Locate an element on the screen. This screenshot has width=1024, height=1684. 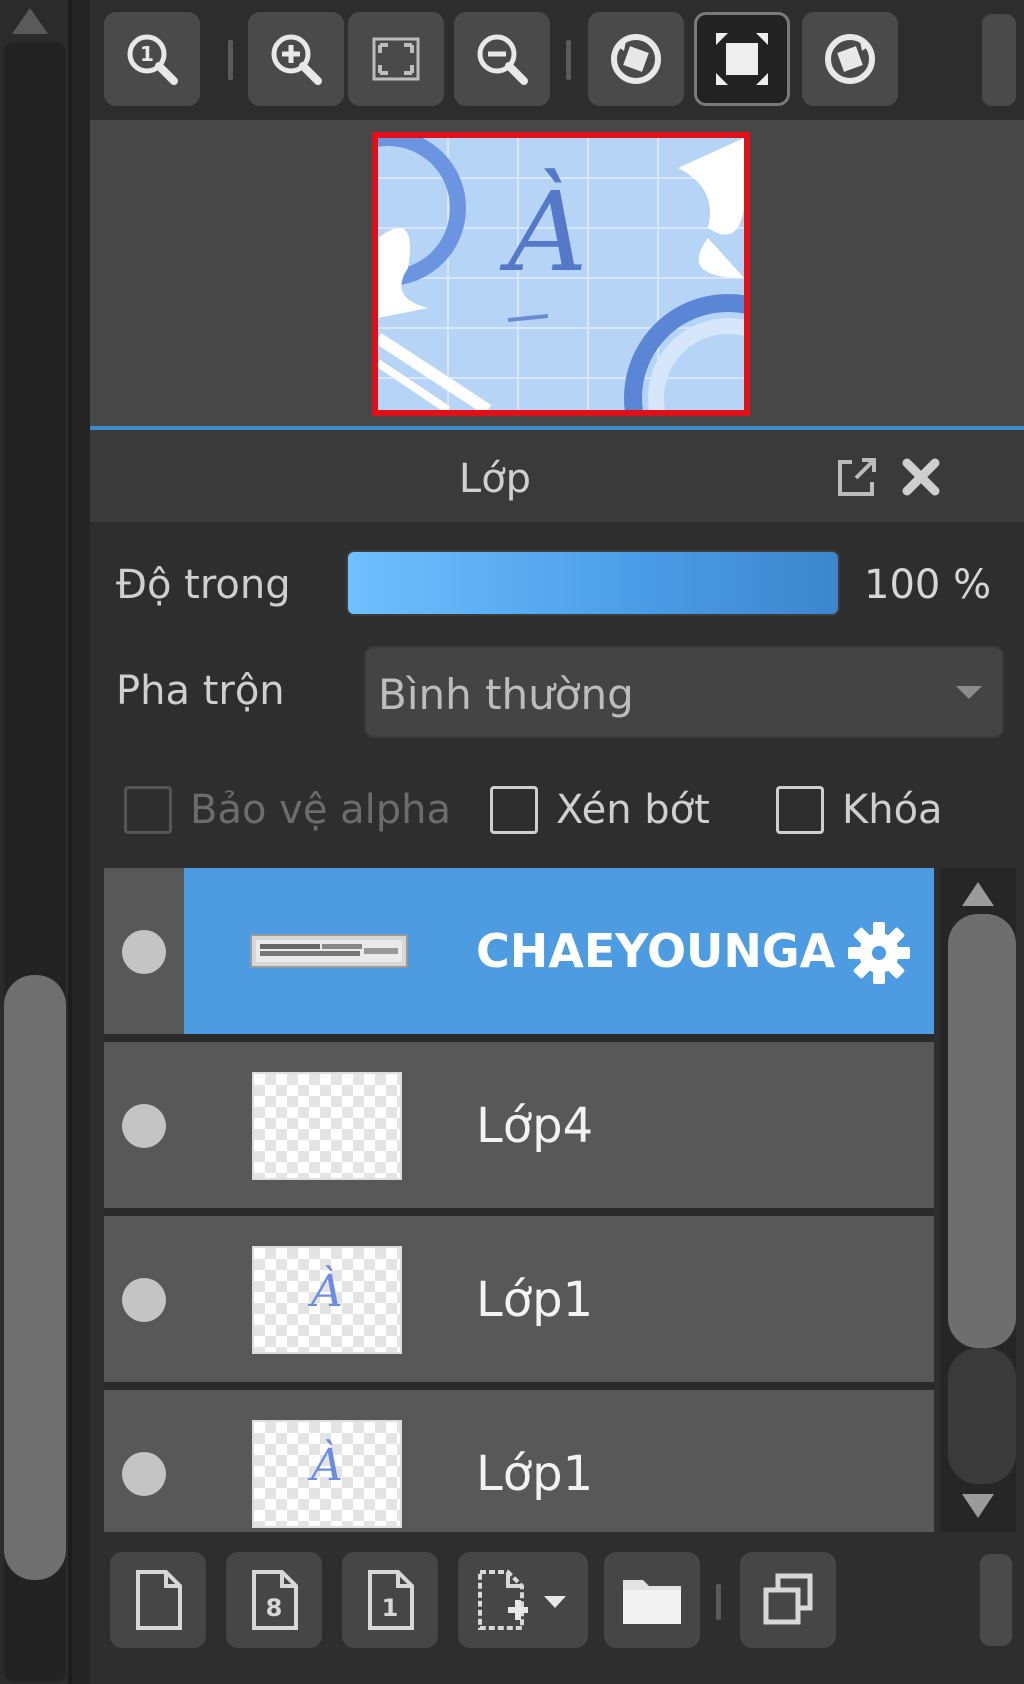
new-page-icon is located at coordinates (159, 1600).